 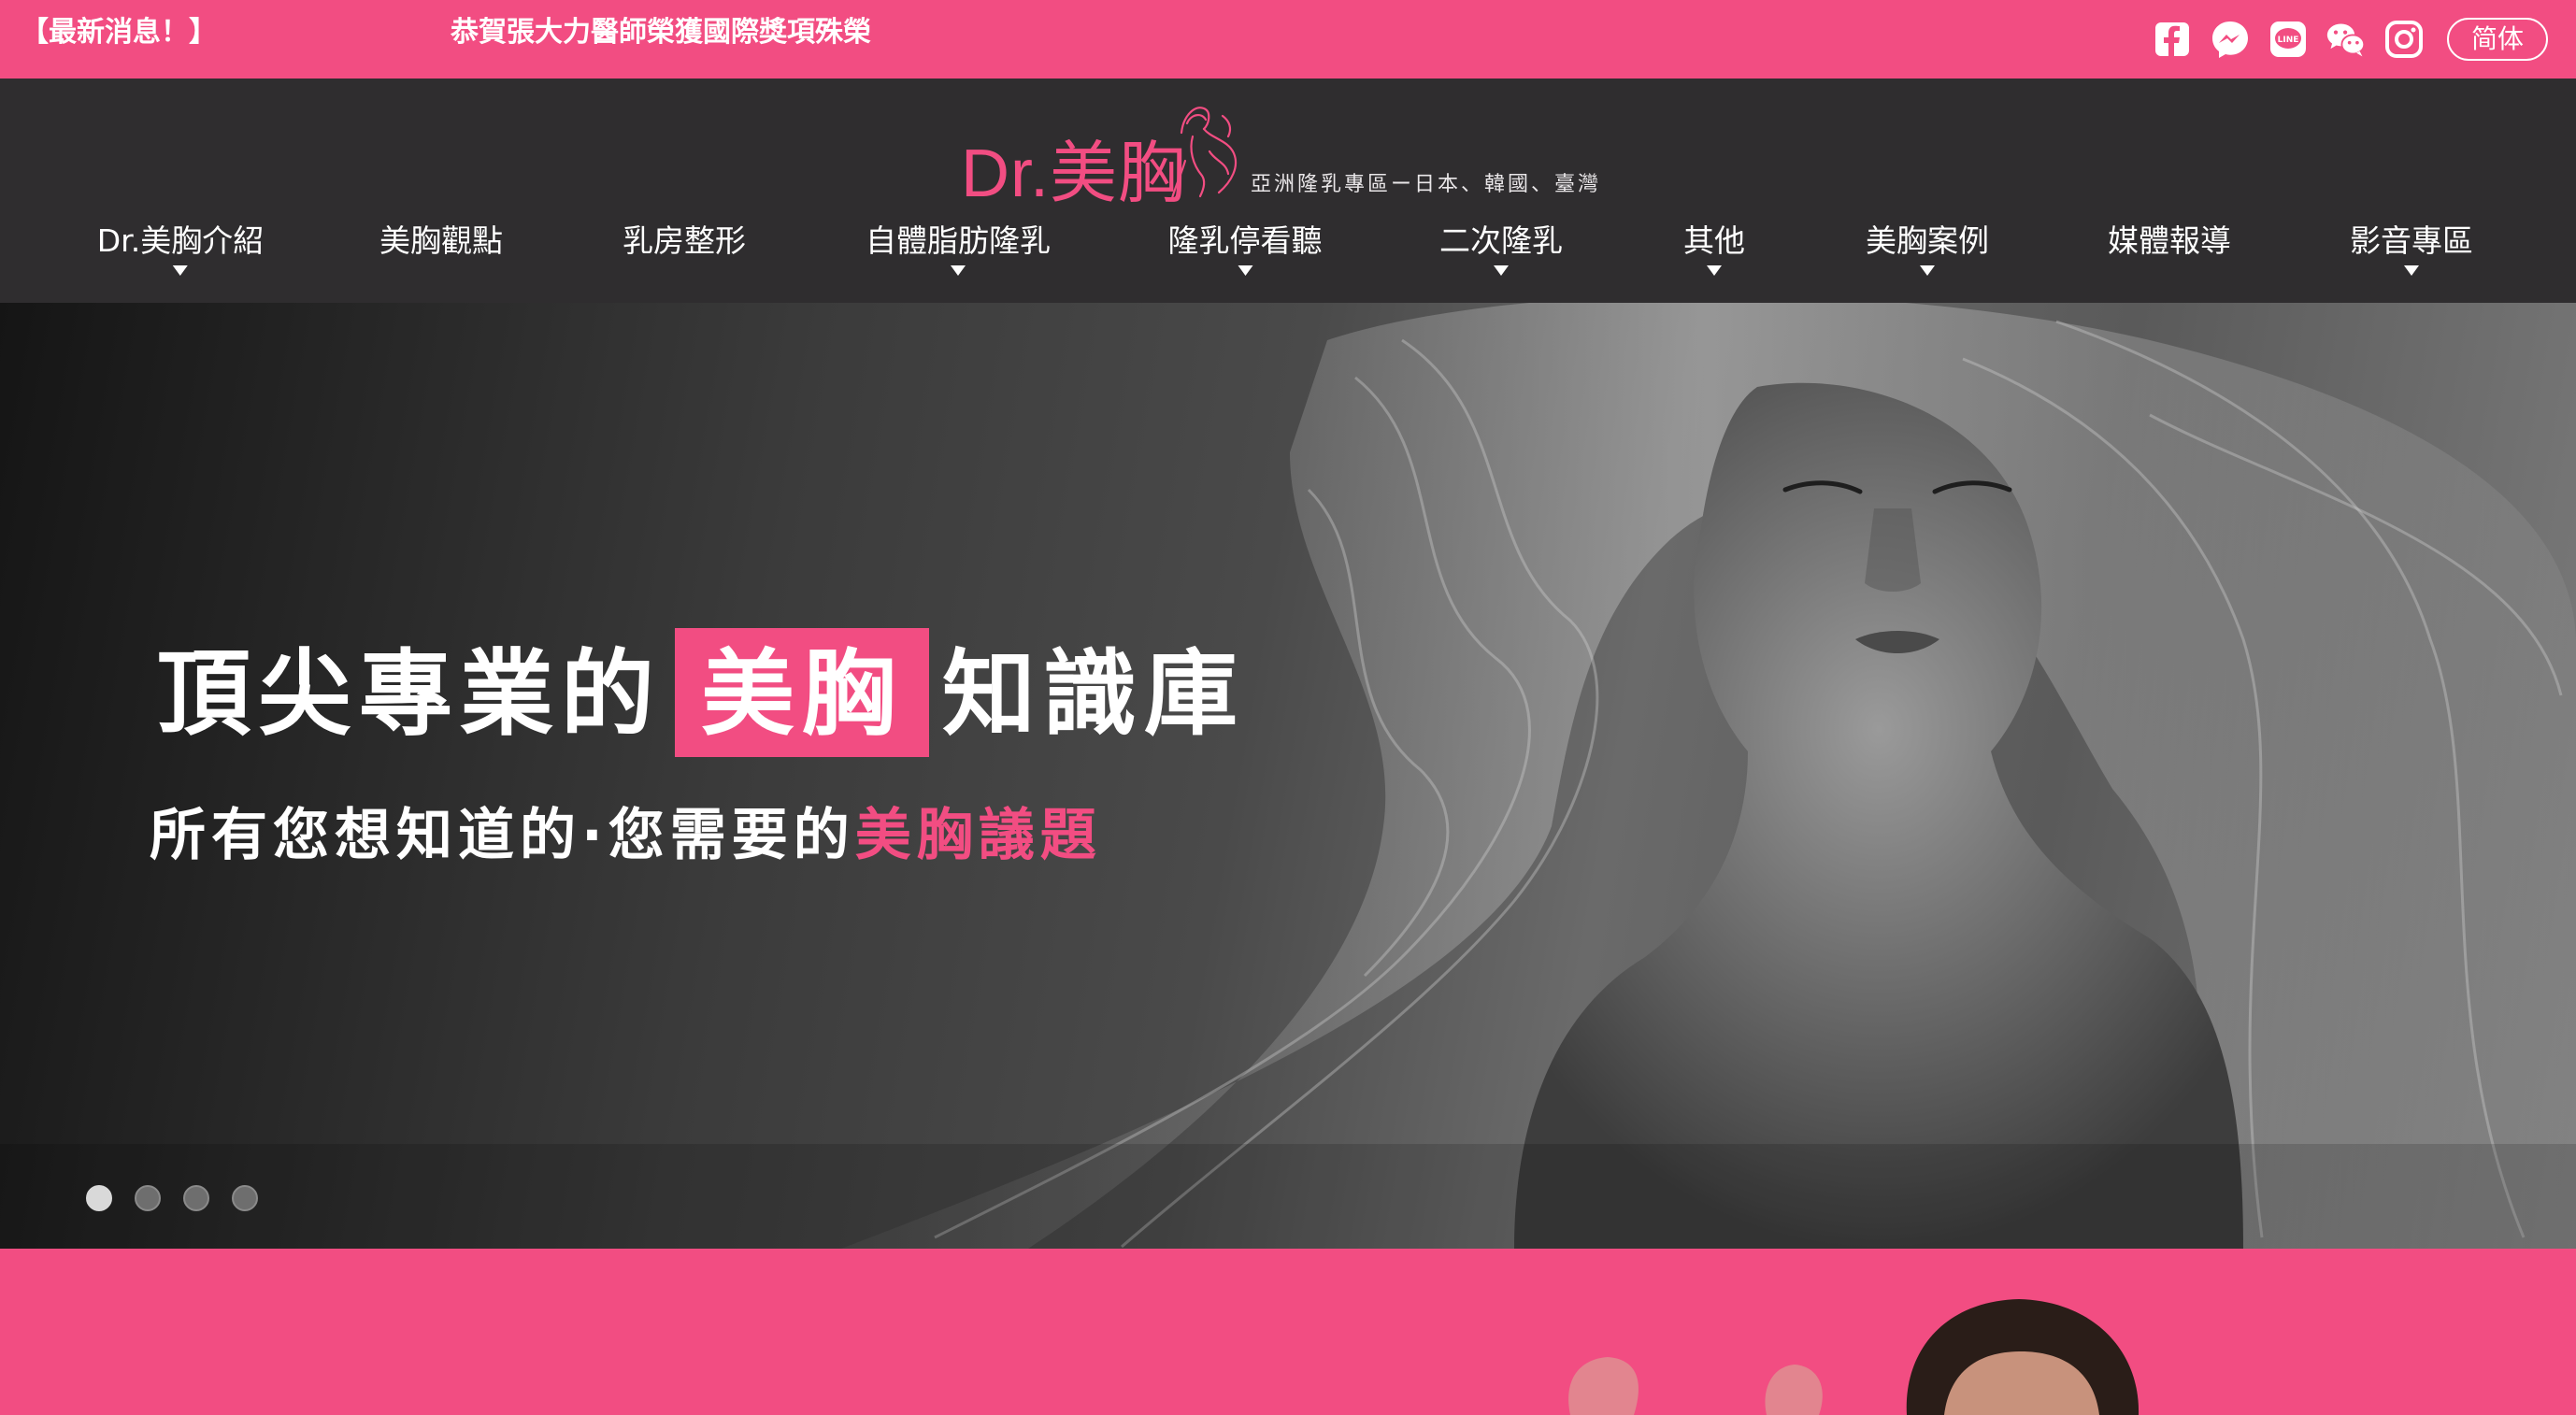 What do you see at coordinates (1426, 184) in the screenshot?
I see `logo-tagline: 亞洲隆乳專區ー日本、韓國、臺灣` at bounding box center [1426, 184].